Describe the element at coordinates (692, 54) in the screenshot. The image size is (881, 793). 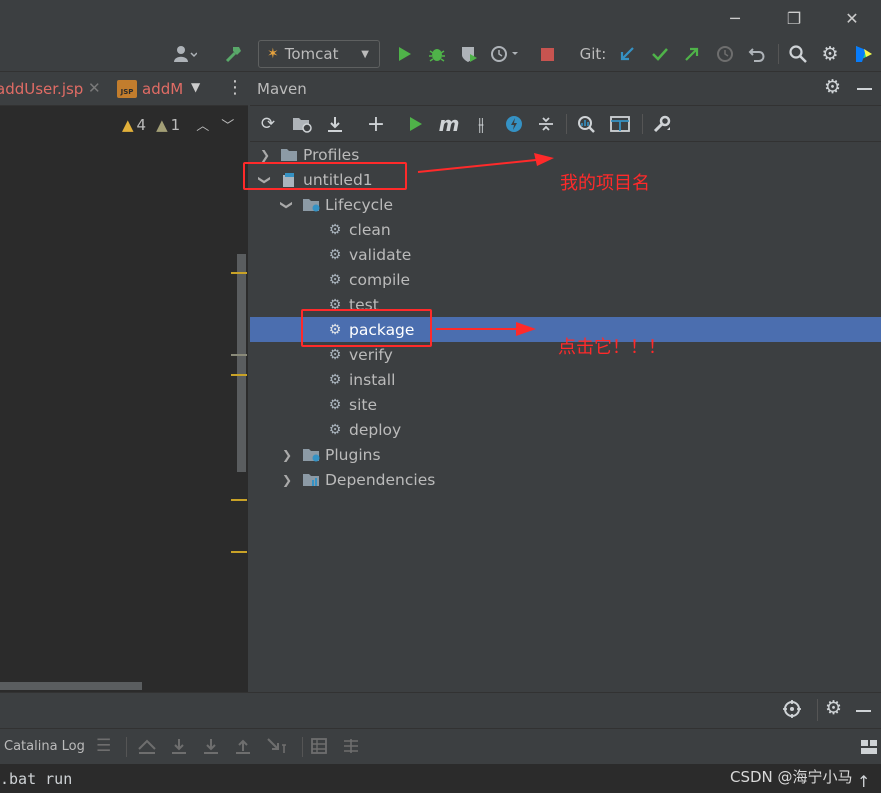
I see `git-push-icon` at that location.